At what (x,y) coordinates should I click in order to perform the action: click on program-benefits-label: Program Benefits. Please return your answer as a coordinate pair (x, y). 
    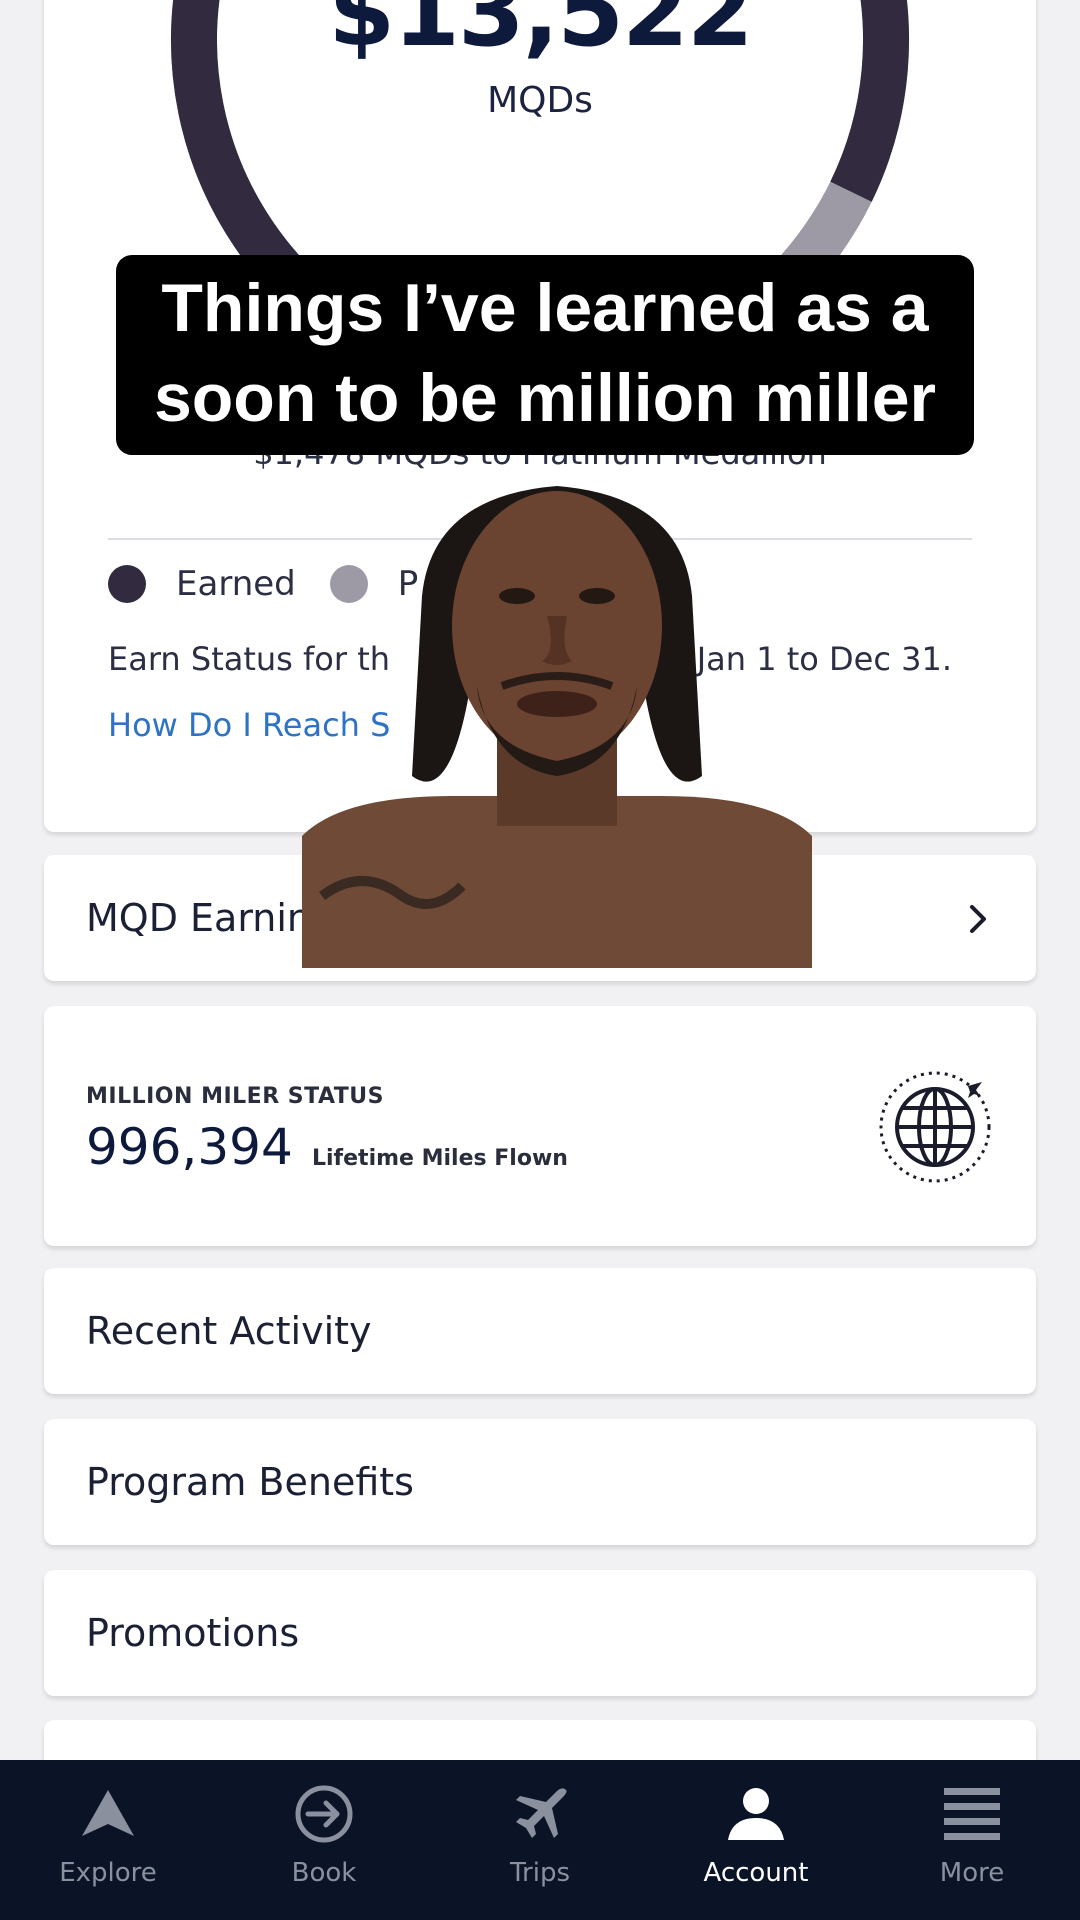
    Looking at the image, I should click on (250, 1482).